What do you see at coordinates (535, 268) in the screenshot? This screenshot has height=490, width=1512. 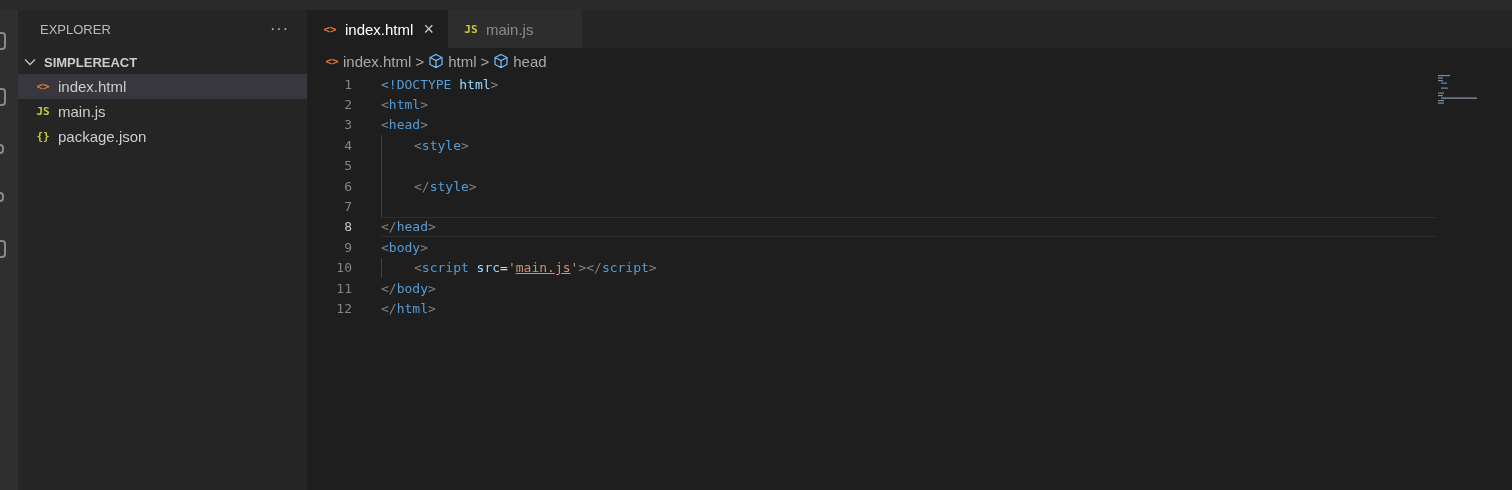 I see `code-line: <script src='main.js'></script>` at bounding box center [535, 268].